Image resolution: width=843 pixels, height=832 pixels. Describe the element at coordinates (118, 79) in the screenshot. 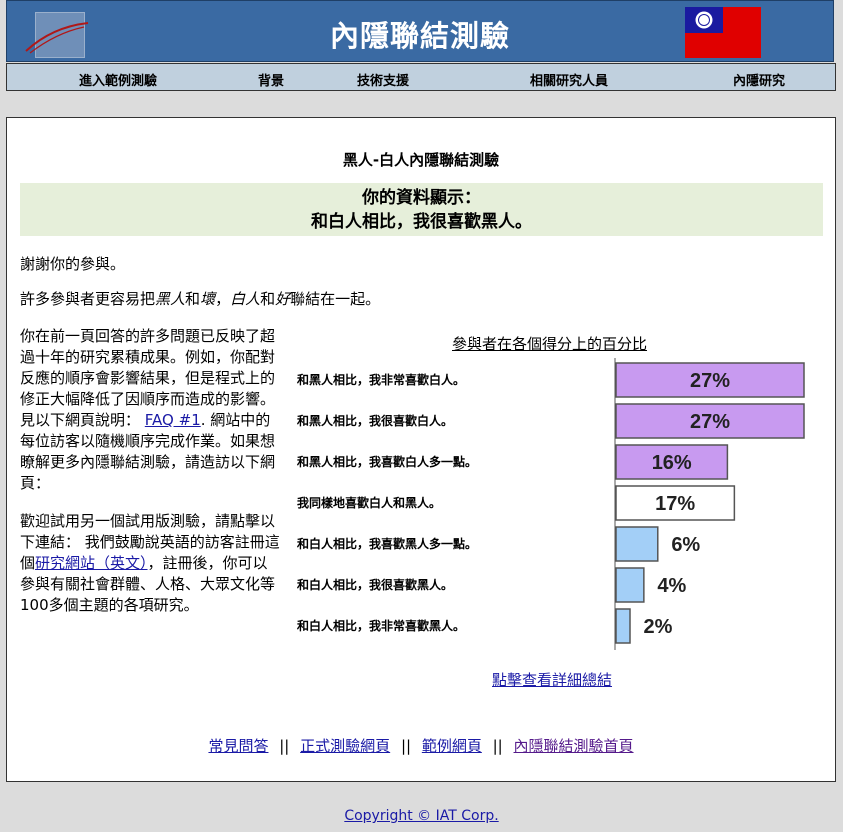

I see `nav-item-sample-test: 進入範例測驗` at that location.